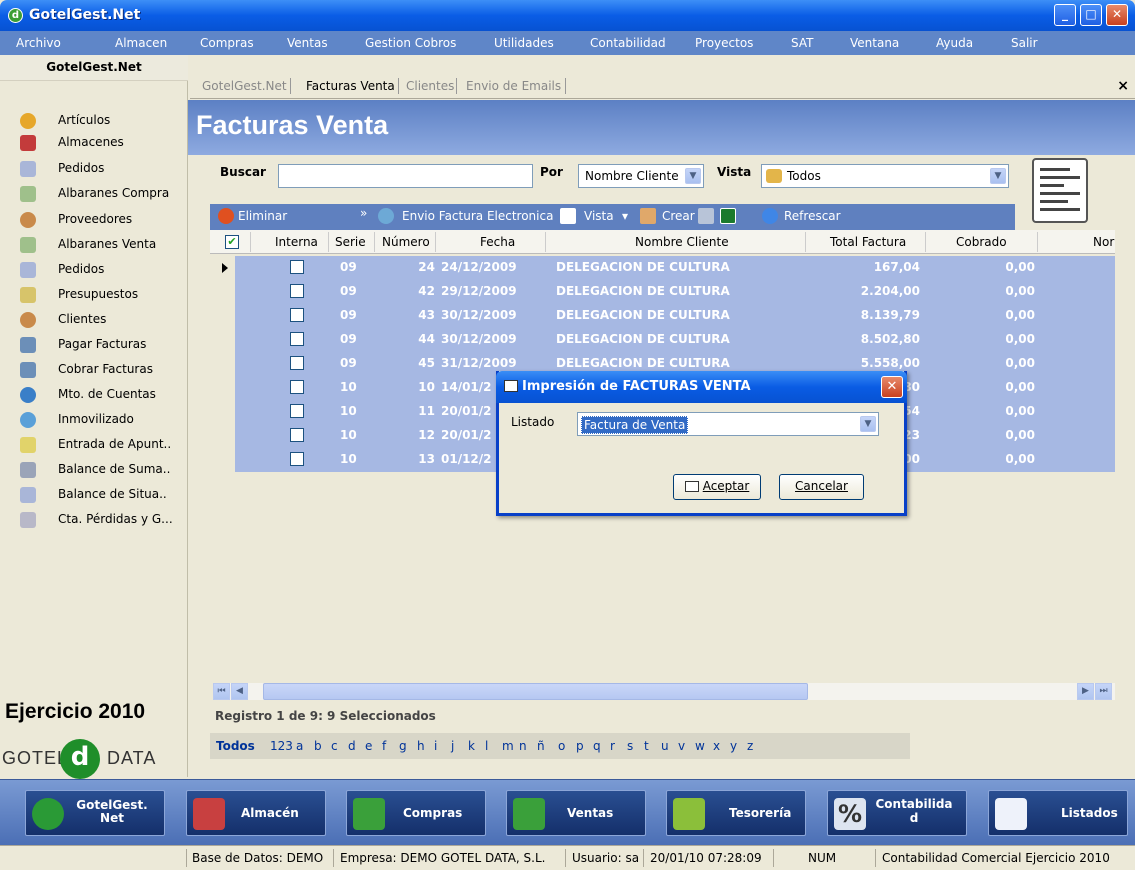  I want to click on listado-select: Factura de Venta ▼, so click(728, 424).